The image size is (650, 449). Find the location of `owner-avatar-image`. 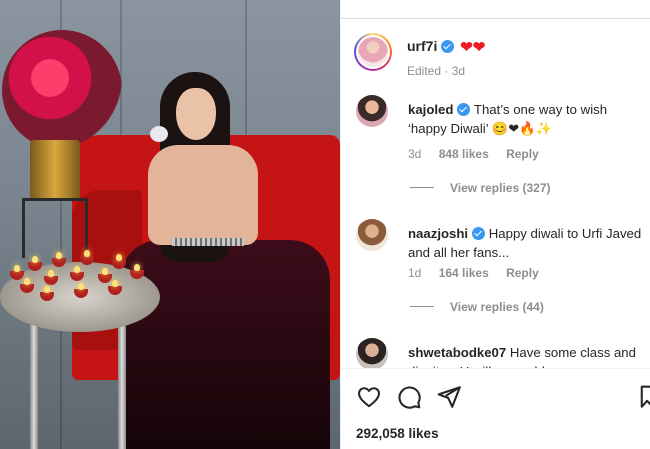

owner-avatar-image is located at coordinates (373, 52).